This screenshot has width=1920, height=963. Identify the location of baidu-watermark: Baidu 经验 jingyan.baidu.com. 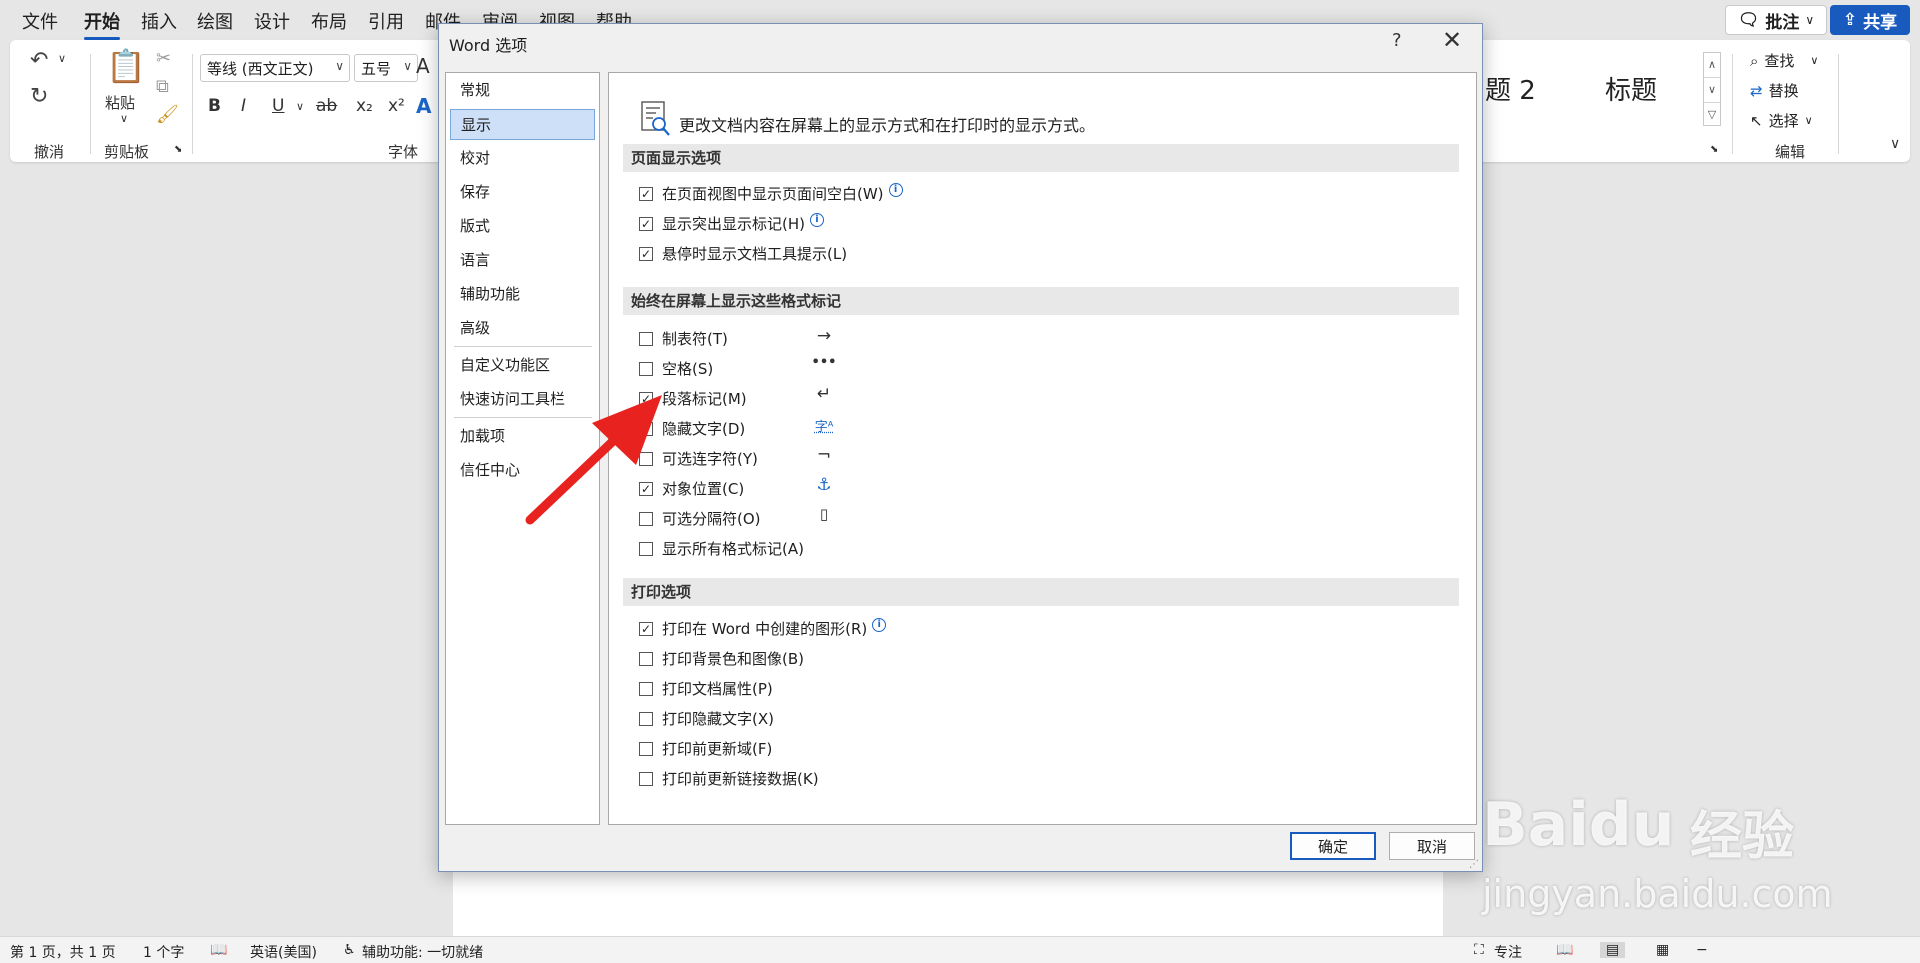
(1690, 855).